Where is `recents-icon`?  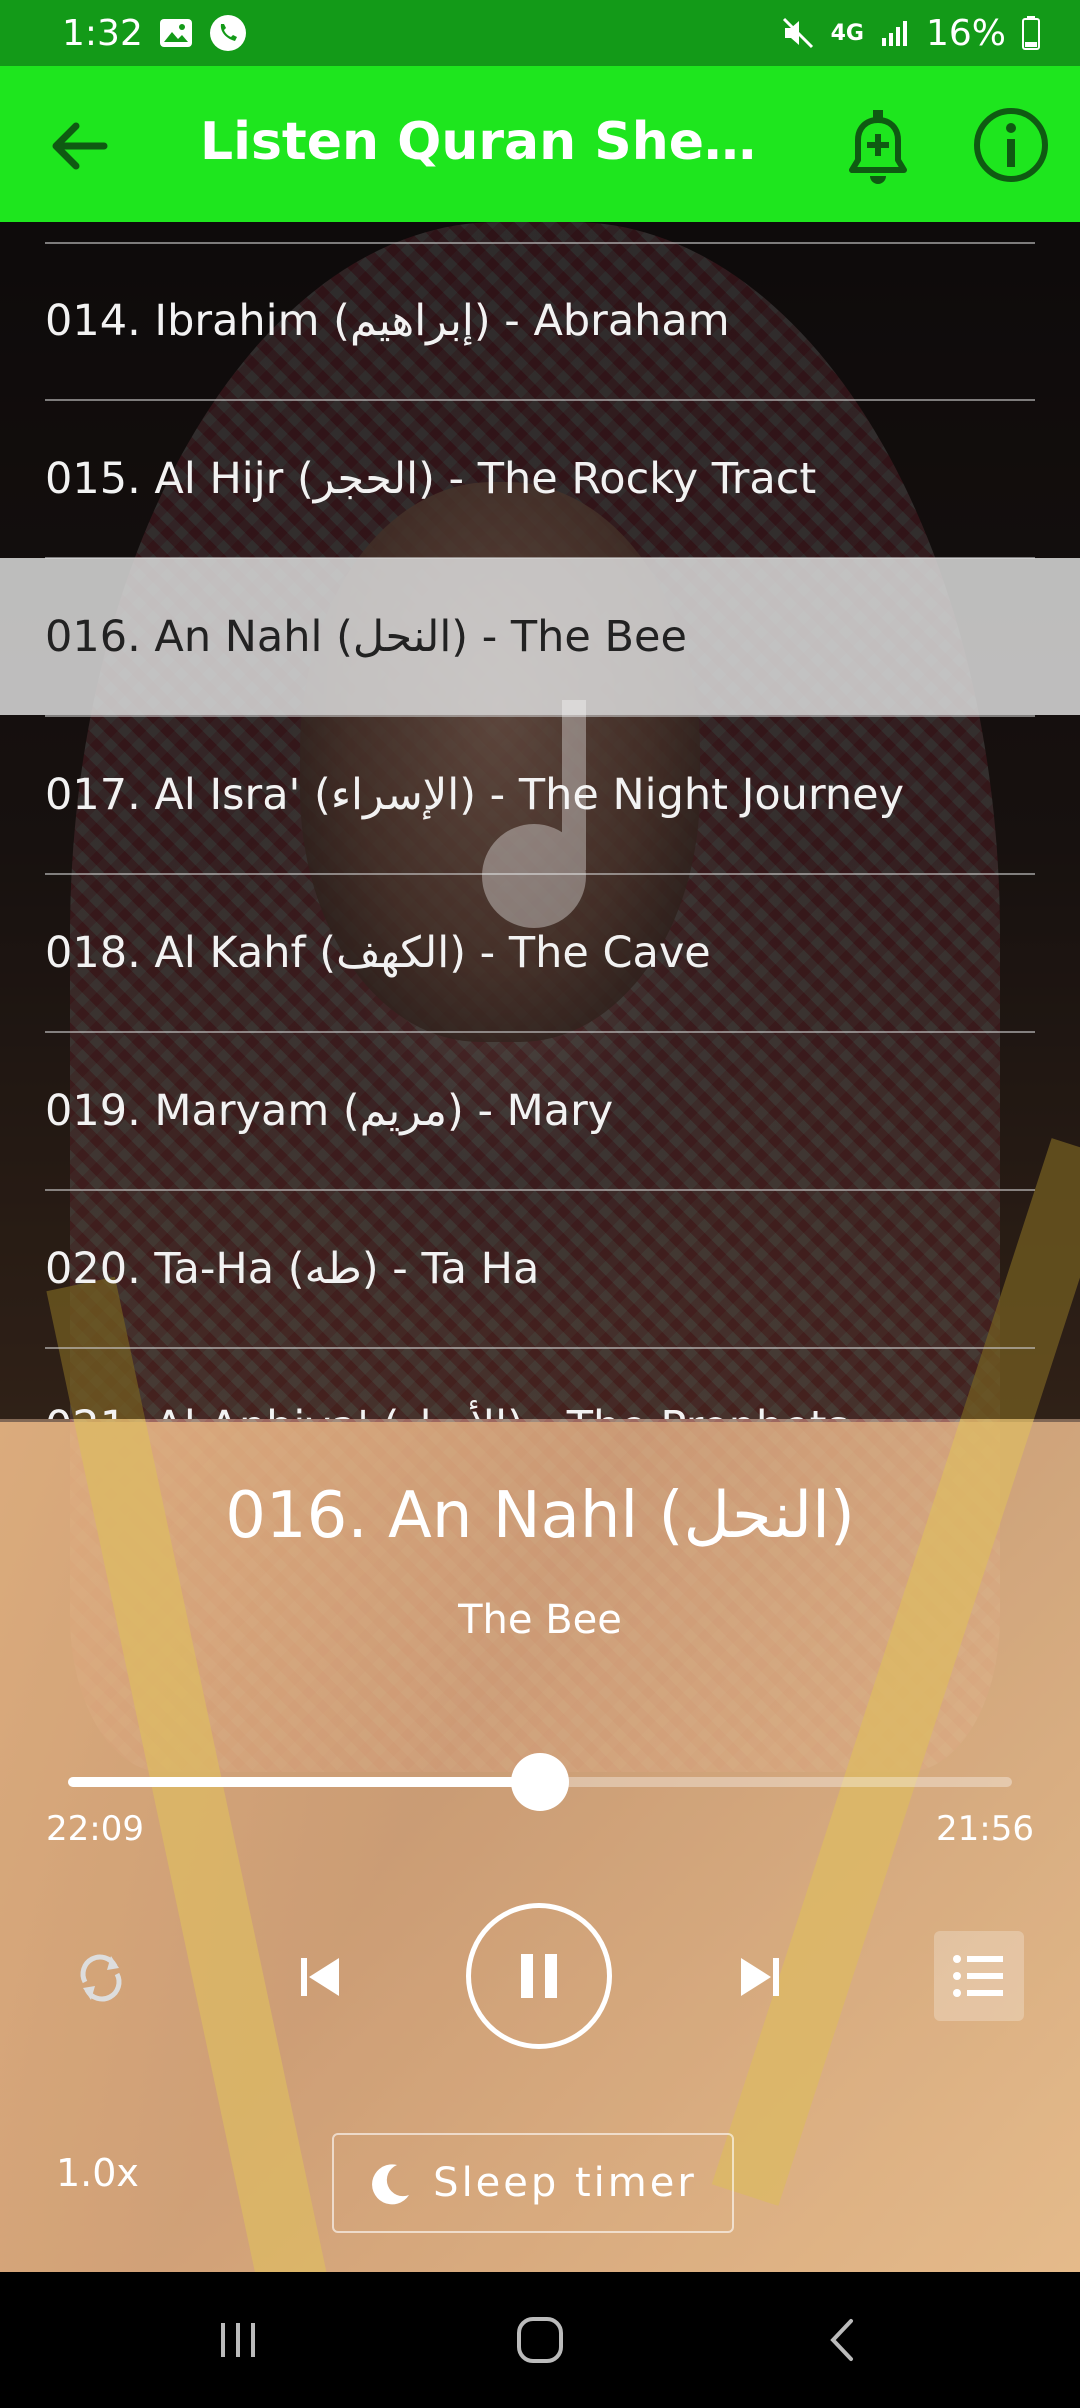 recents-icon is located at coordinates (238, 2340).